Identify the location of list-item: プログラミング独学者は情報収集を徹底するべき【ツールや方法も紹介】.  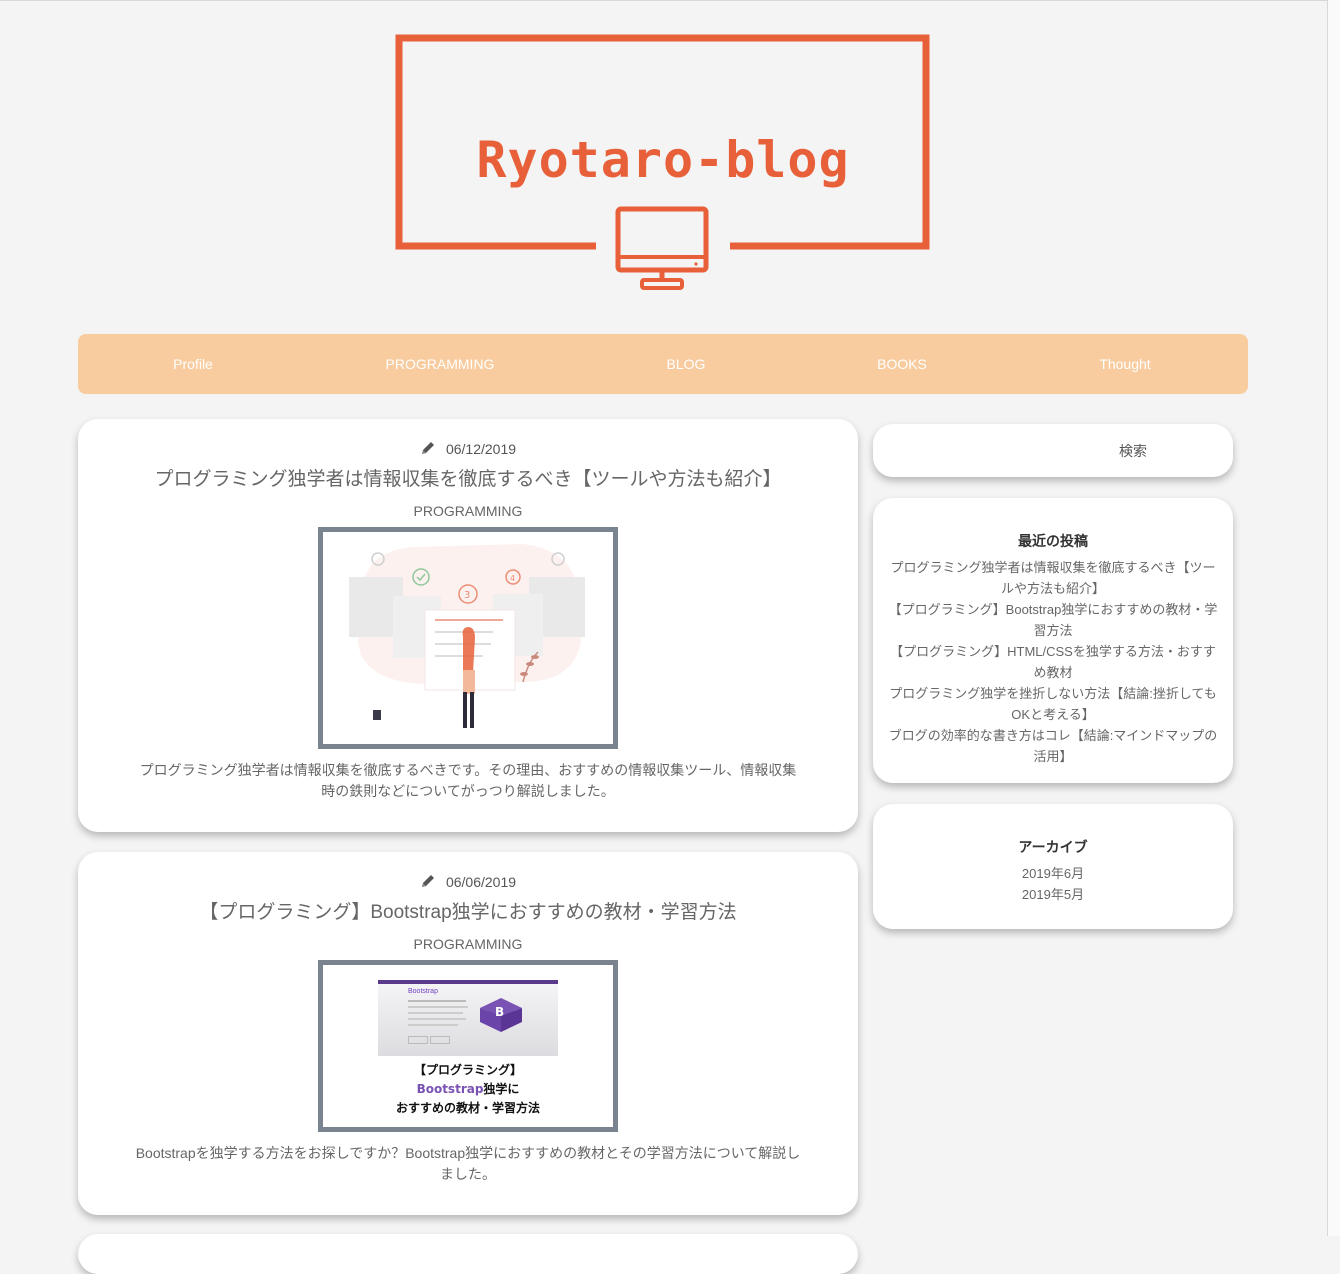
(1053, 579).